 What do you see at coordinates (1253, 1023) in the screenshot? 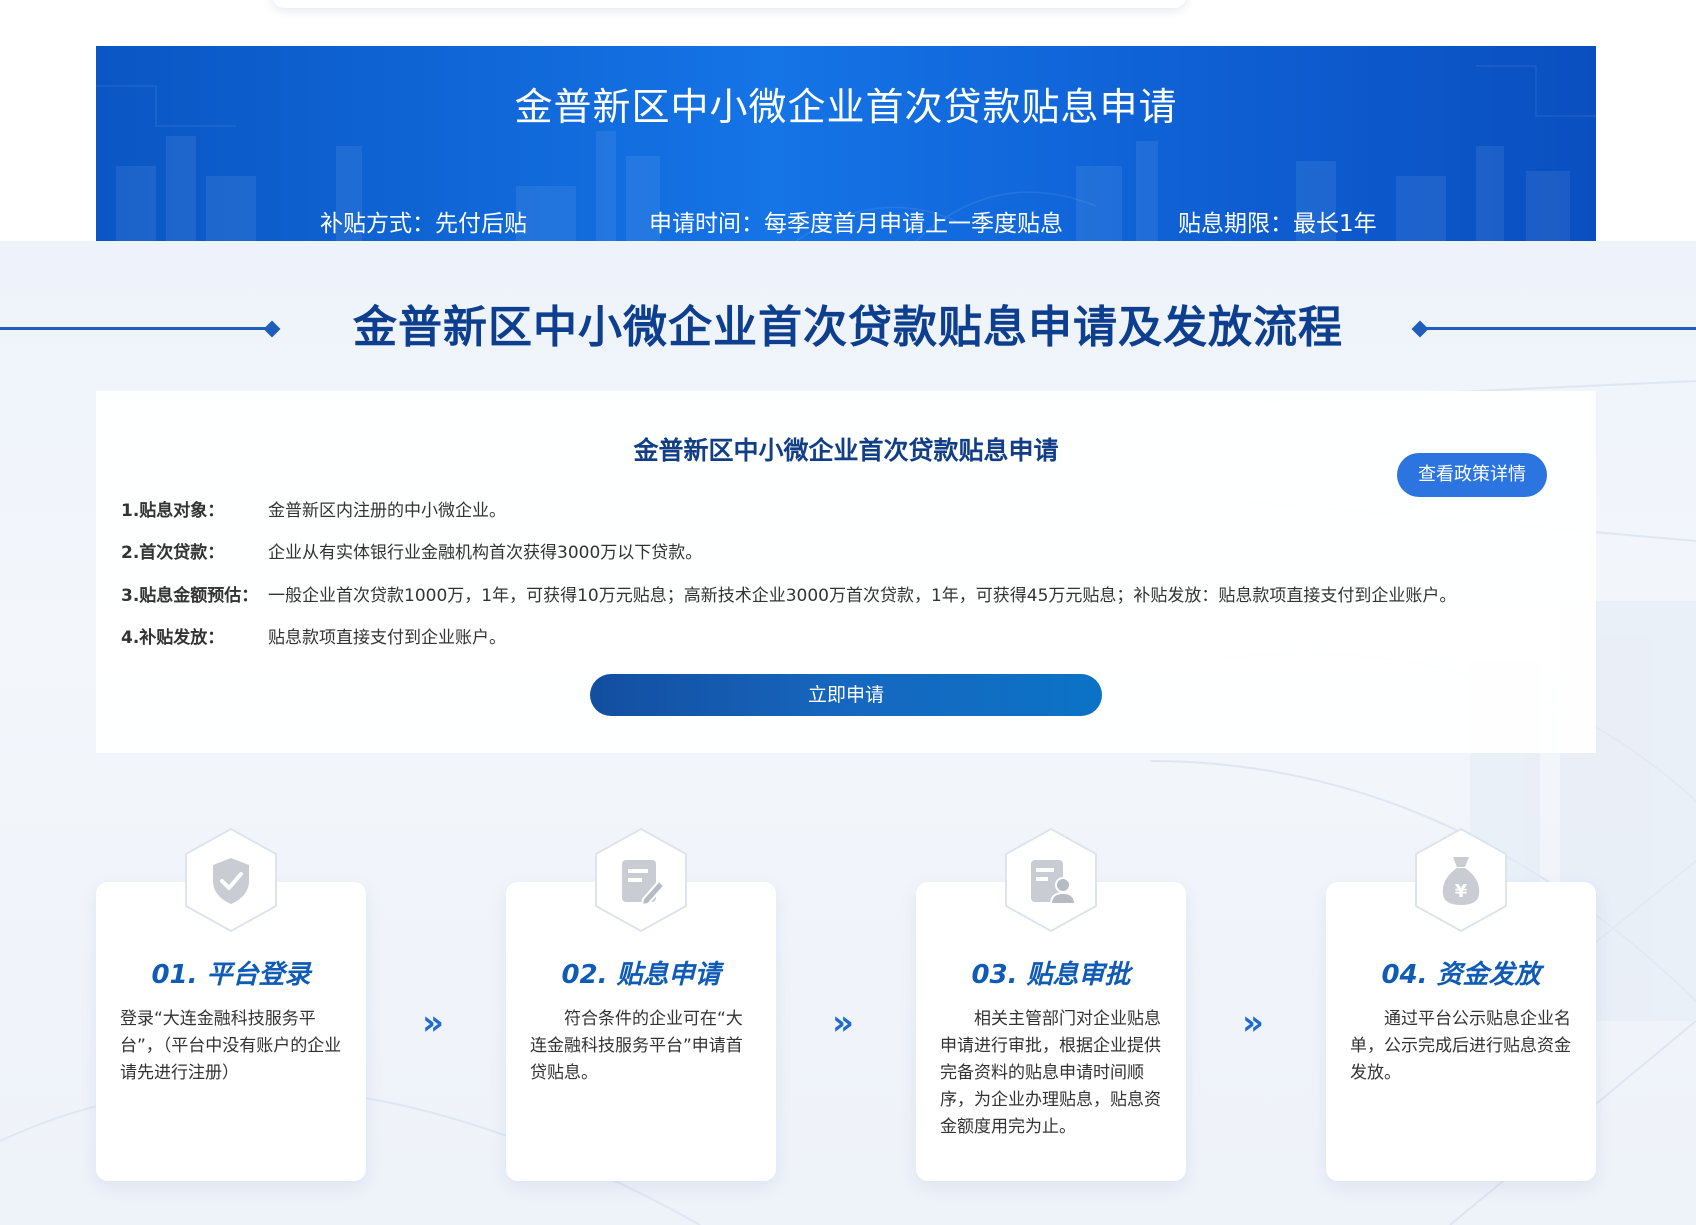
I see `step-arrow-3: »` at bounding box center [1253, 1023].